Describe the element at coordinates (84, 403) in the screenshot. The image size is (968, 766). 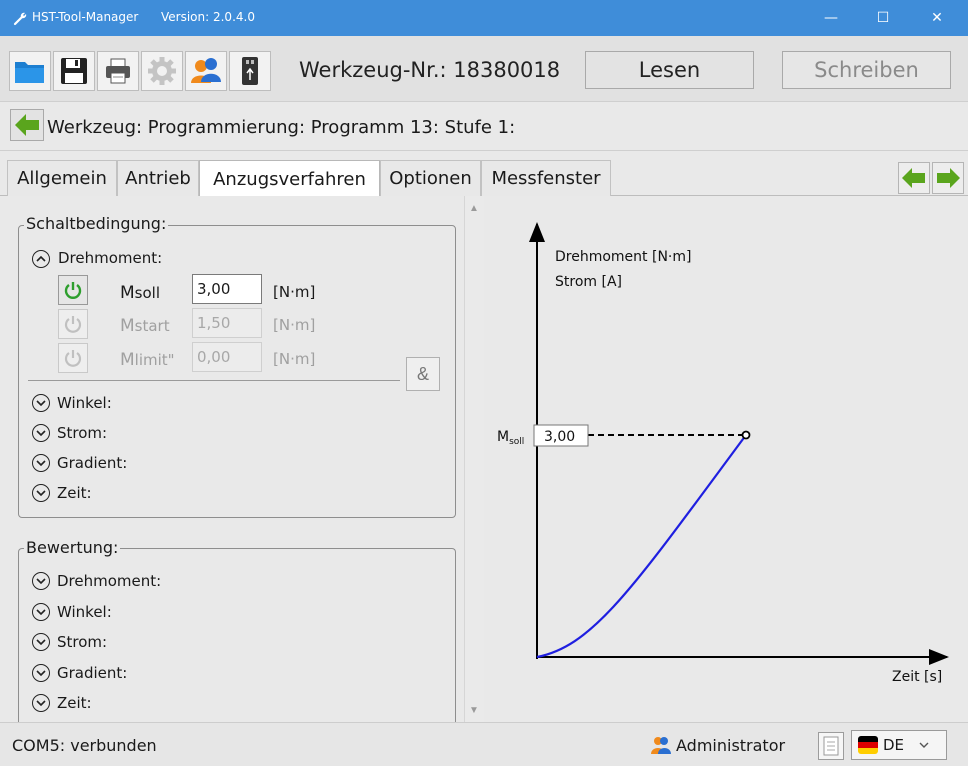
I see `winkel-label: Winkel:` at that location.